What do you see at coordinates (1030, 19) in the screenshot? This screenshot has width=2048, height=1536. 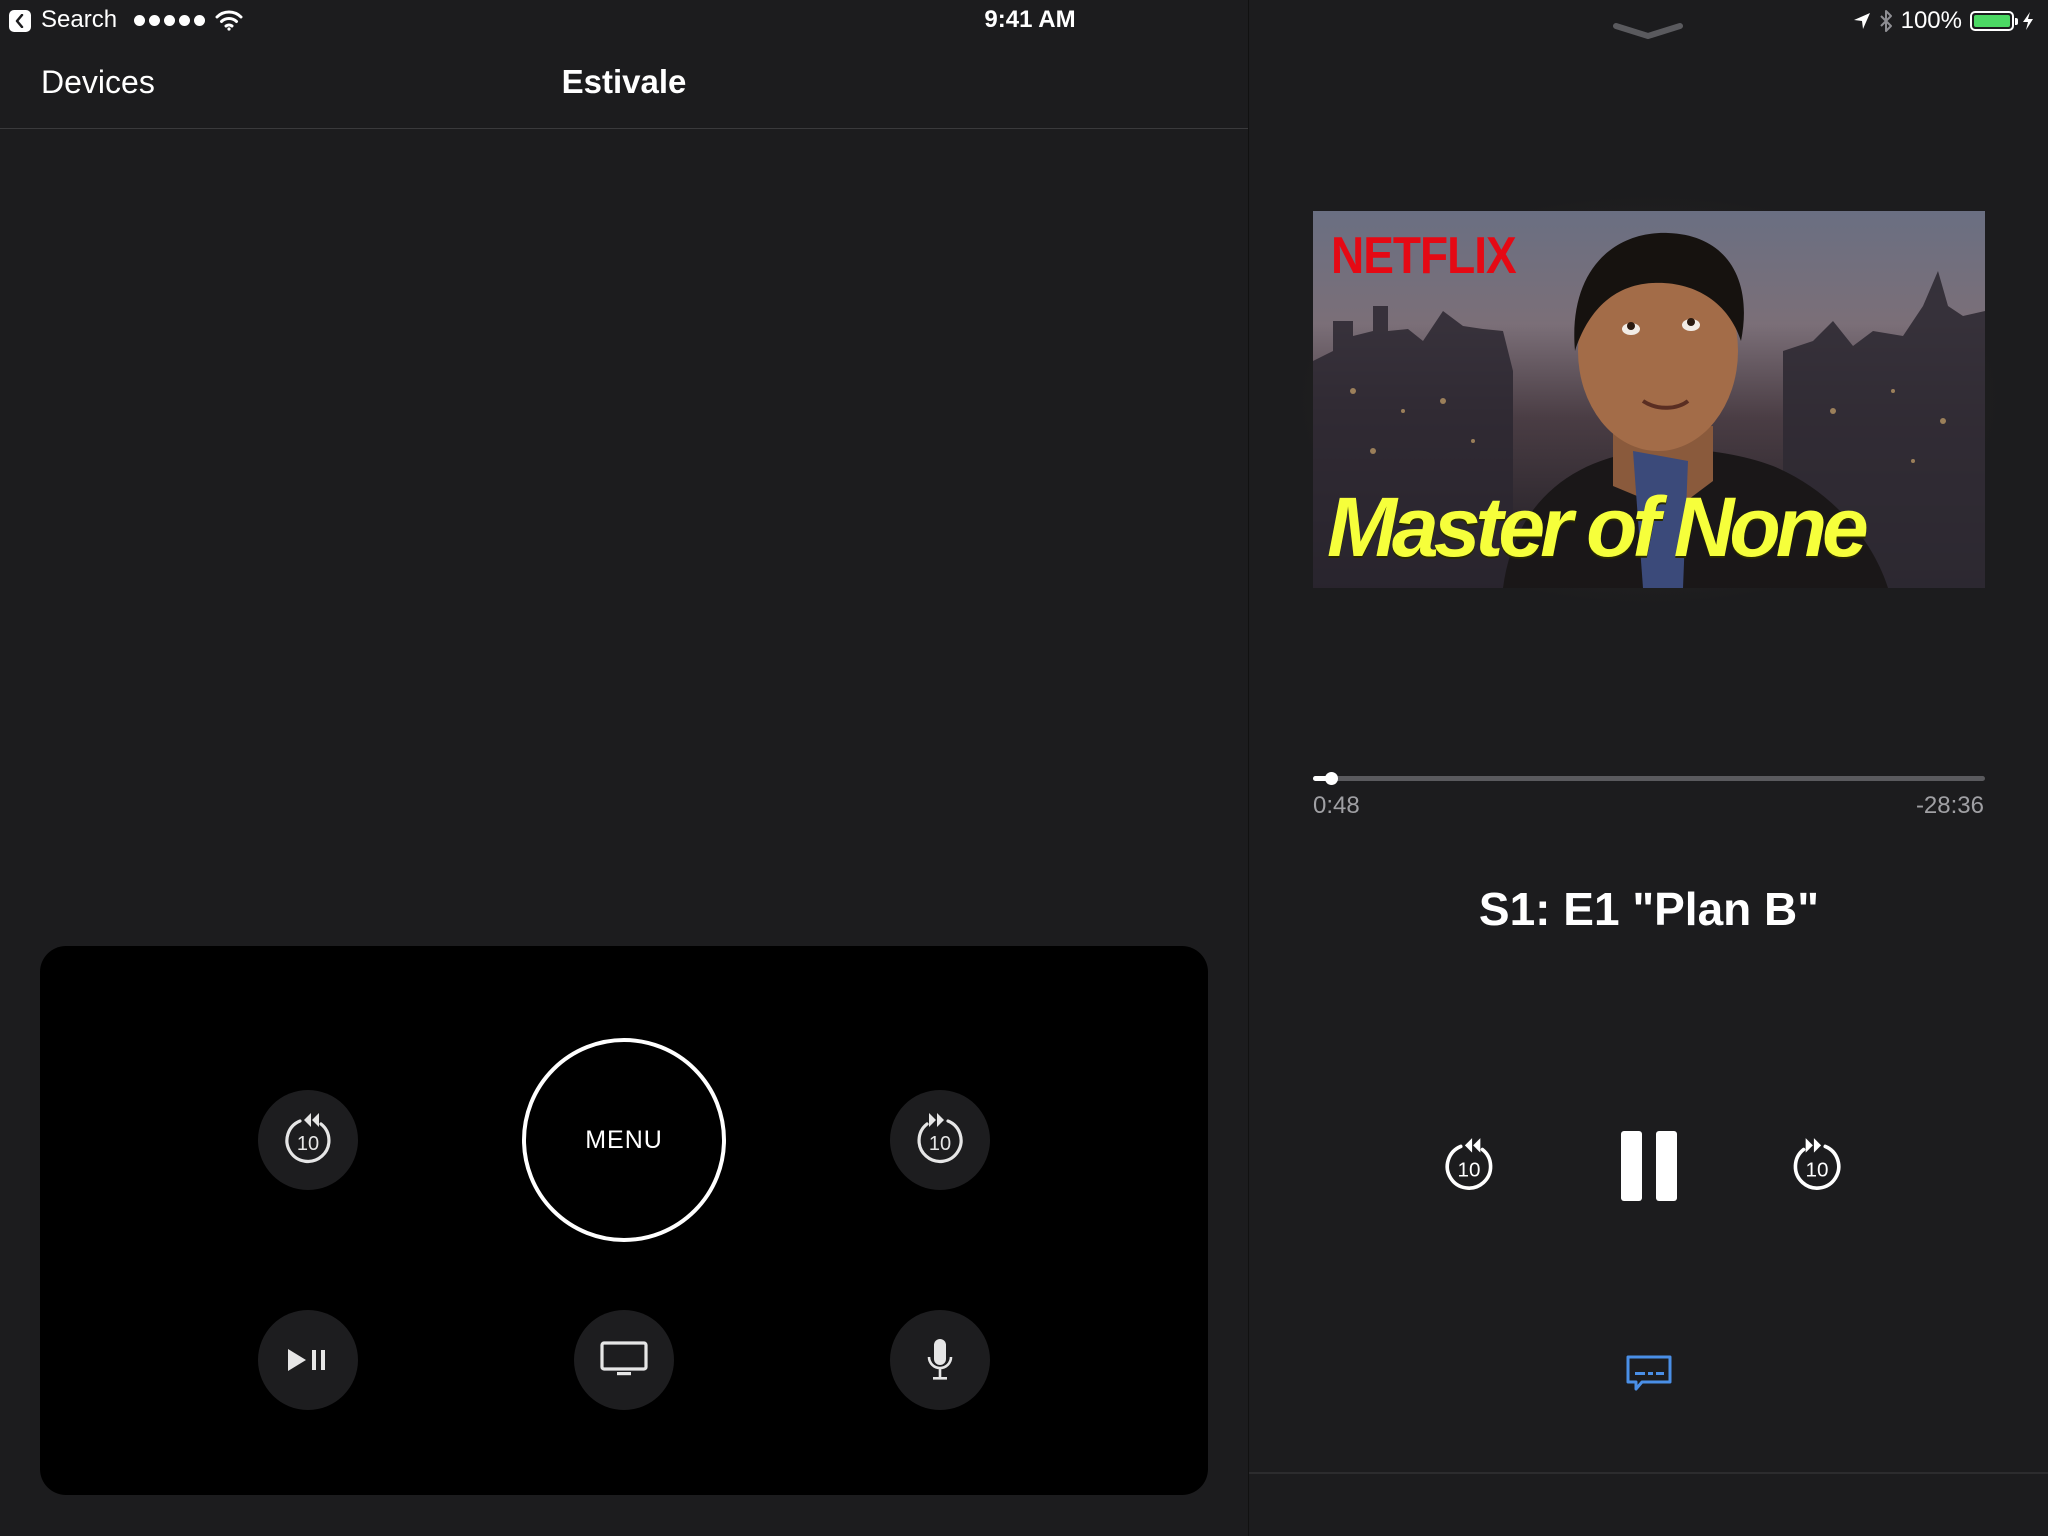 I see `status-time: 9:41 AM` at bounding box center [1030, 19].